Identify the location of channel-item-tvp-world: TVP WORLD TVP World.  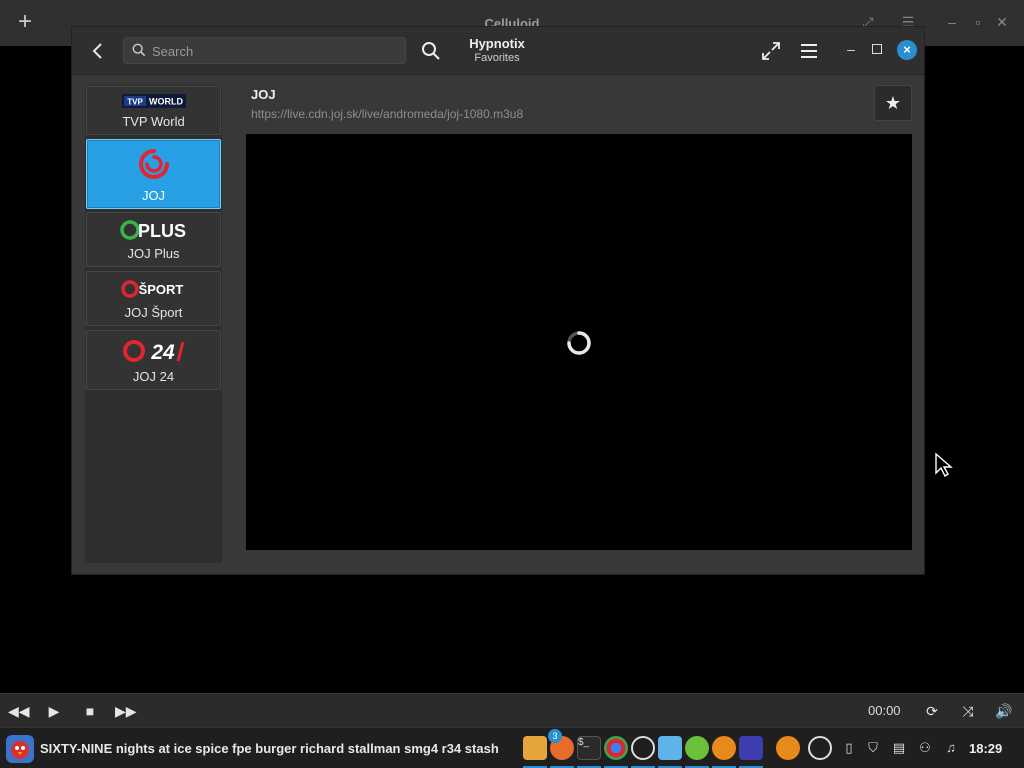
(153, 110).